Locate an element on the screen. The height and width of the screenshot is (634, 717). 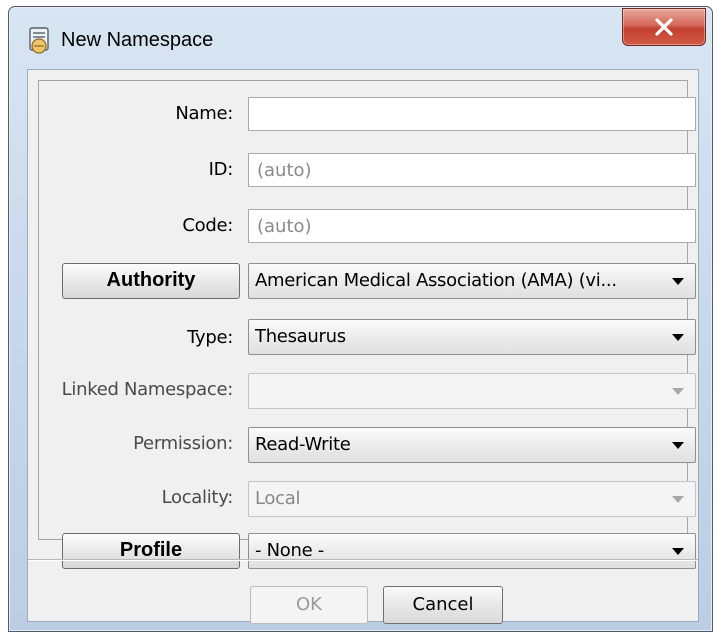
profile-button: Profile is located at coordinates (151, 551).